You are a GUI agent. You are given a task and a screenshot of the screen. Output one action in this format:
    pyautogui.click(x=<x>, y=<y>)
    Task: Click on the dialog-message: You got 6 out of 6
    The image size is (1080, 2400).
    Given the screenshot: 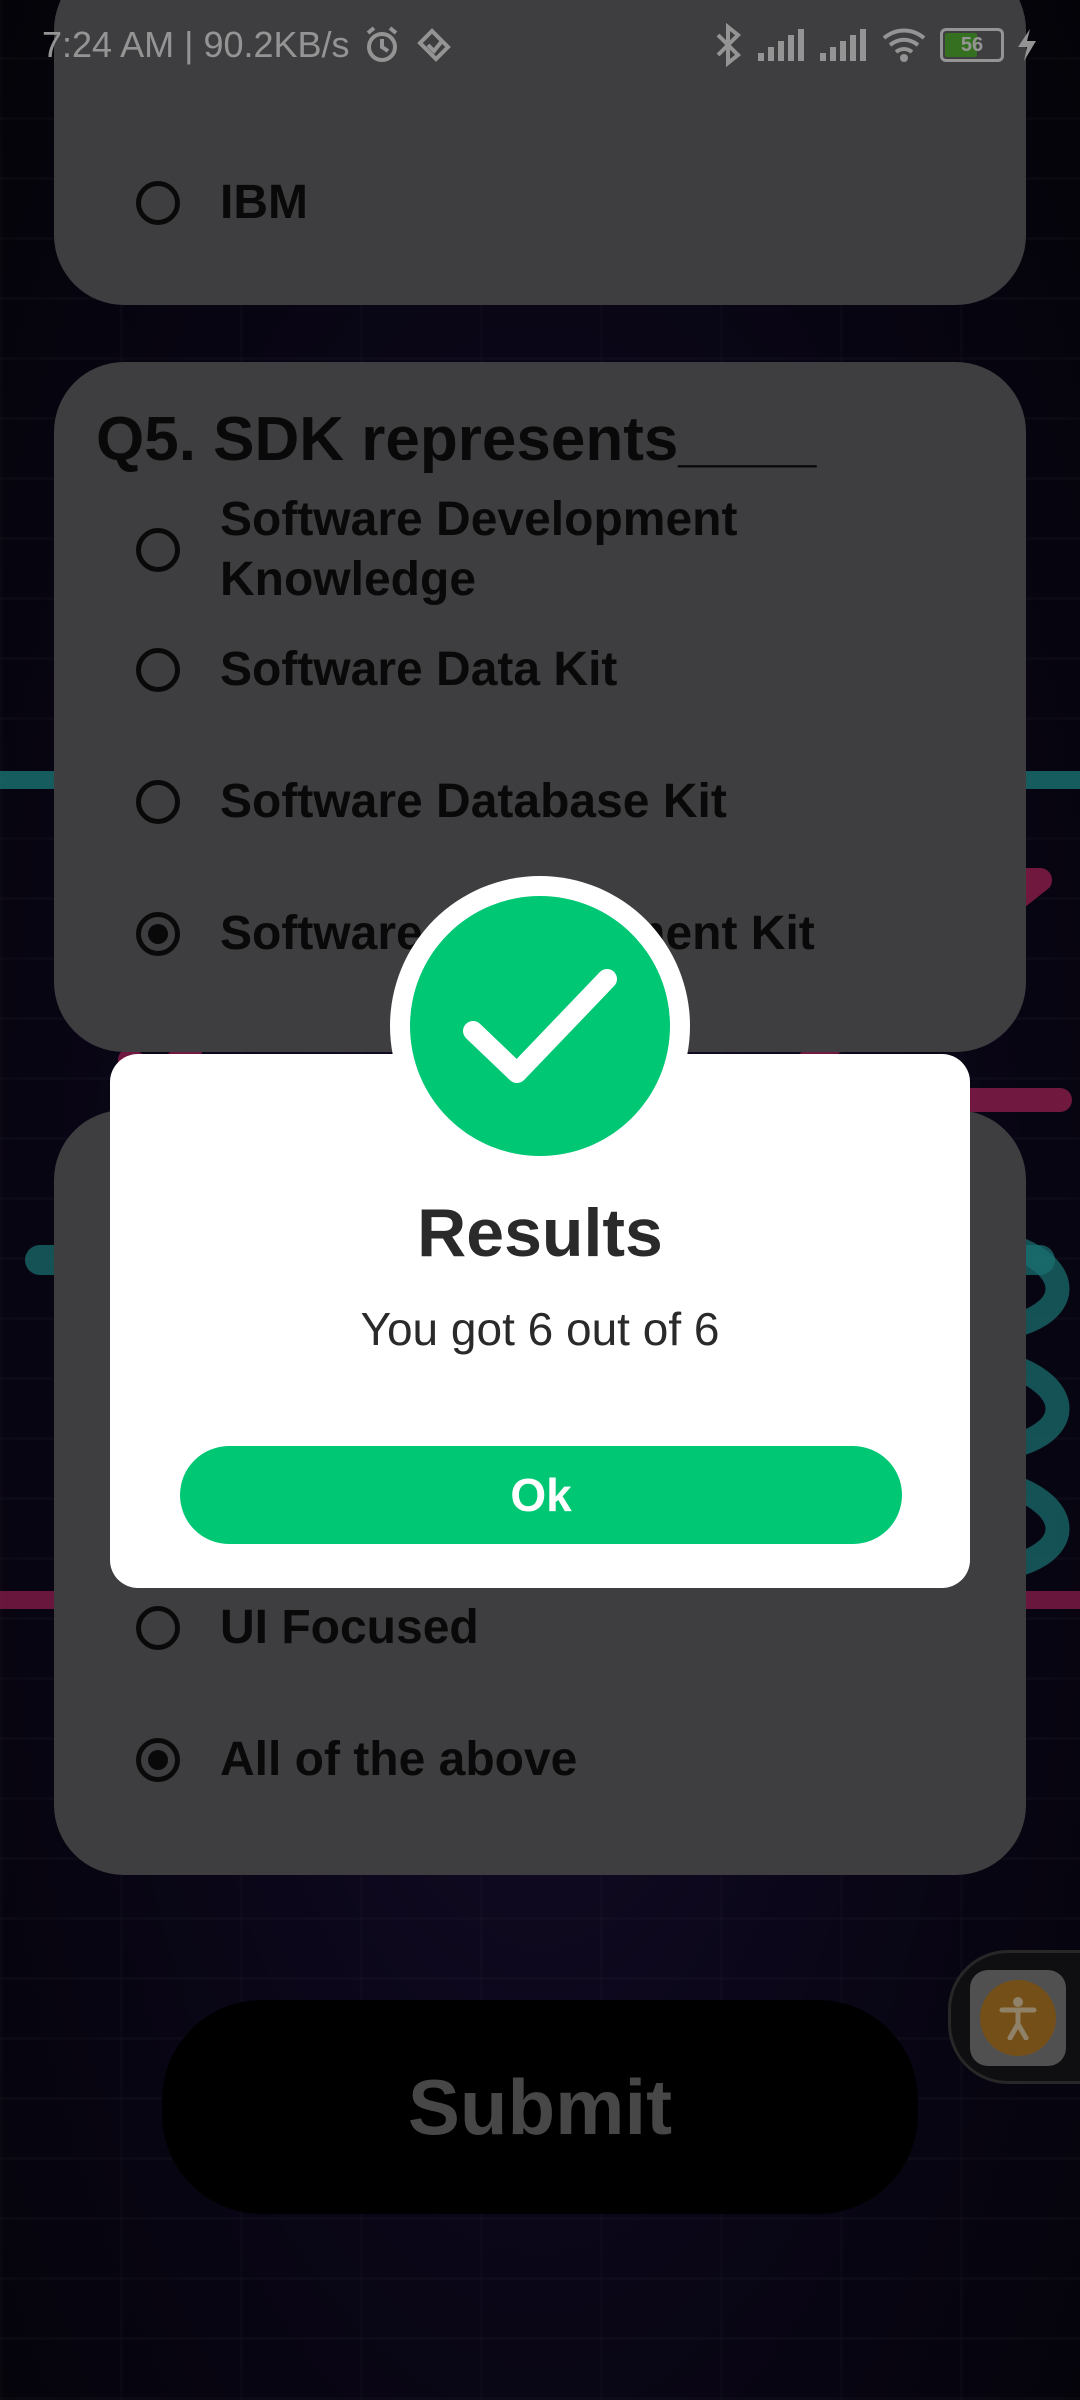 What is the action you would take?
    pyautogui.click(x=540, y=1329)
    